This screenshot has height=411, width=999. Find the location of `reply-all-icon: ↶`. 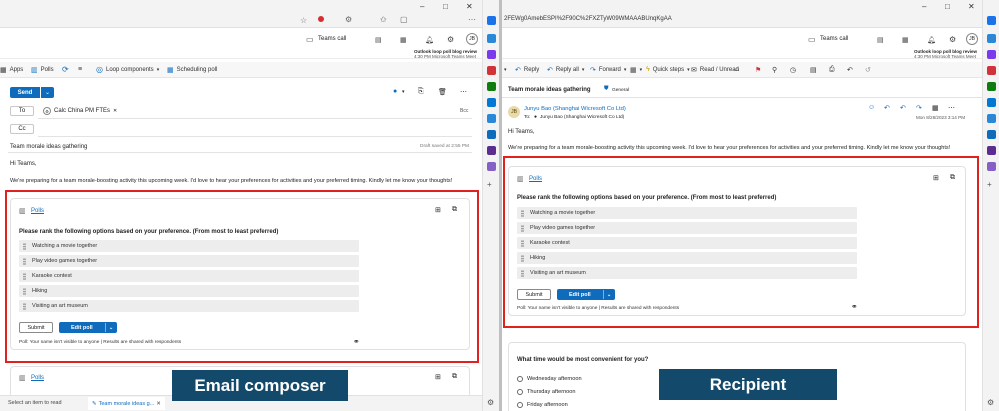

reply-all-icon: ↶ is located at coordinates (903, 108).